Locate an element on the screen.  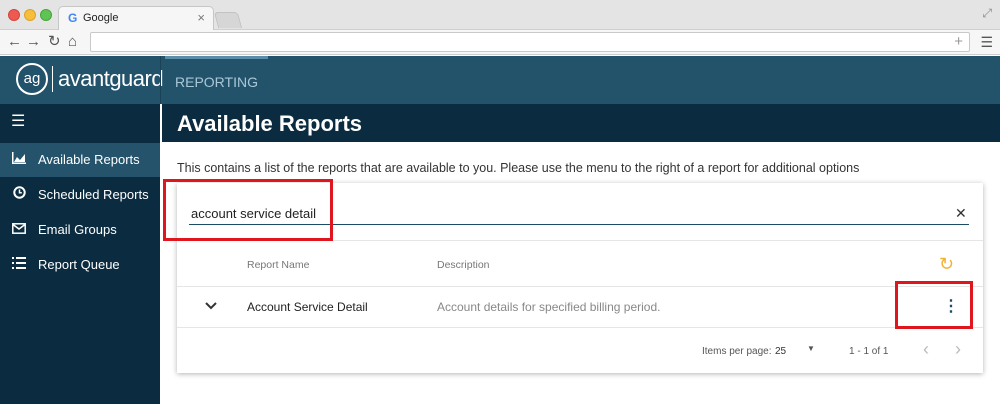
page-title: Available Reports is located at coordinates (270, 123).